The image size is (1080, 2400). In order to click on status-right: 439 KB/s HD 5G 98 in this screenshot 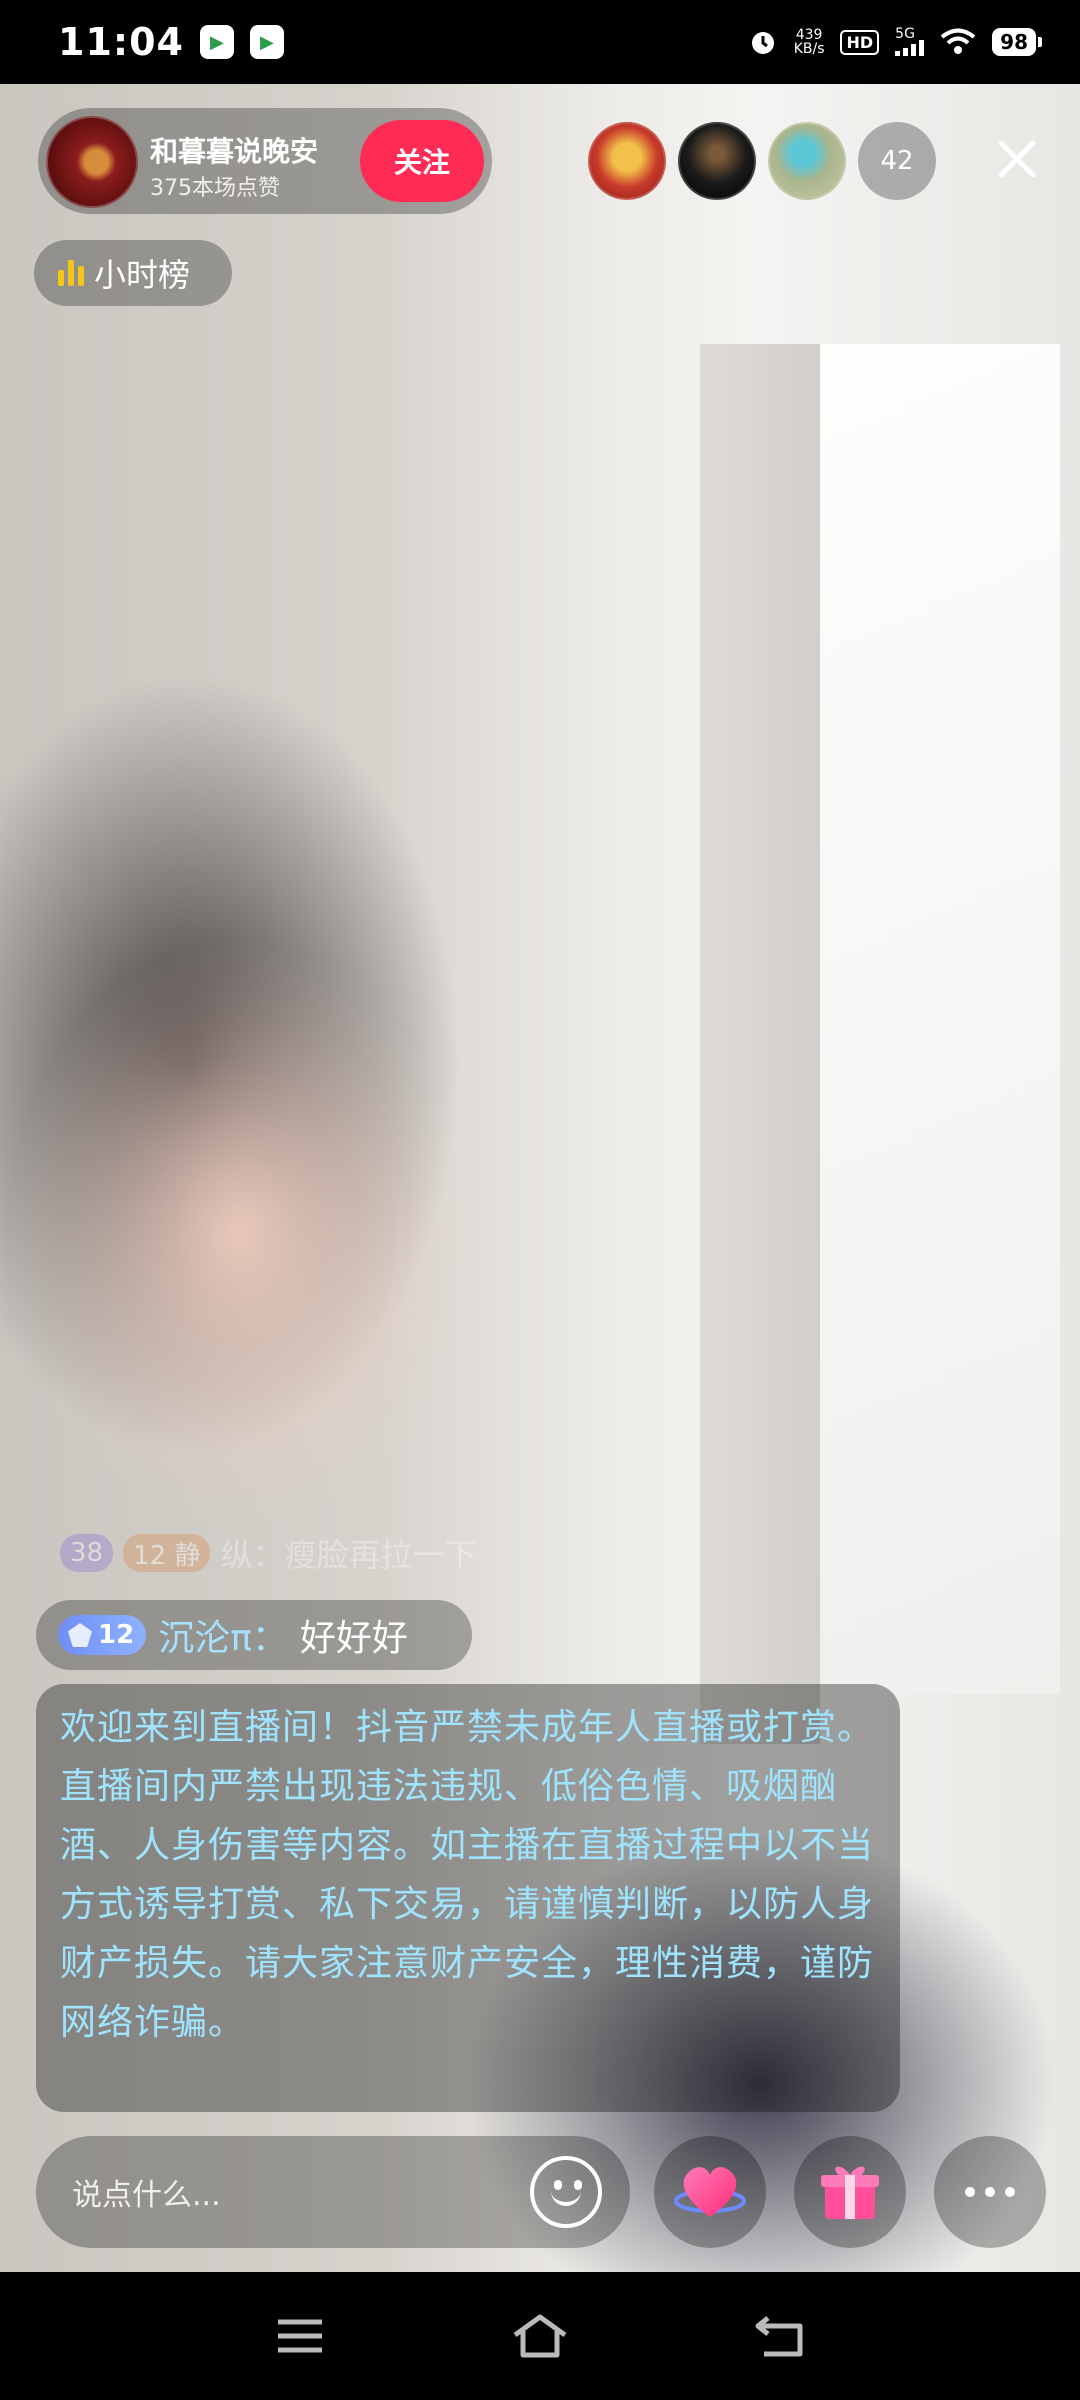, I will do `click(895, 41)`.